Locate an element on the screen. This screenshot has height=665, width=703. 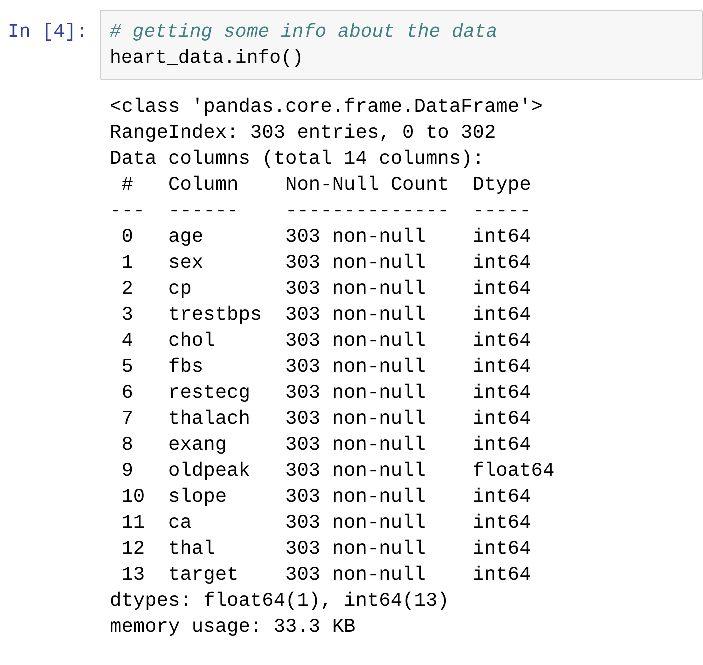
code-line: heart_data.info() is located at coordinates (207, 58).